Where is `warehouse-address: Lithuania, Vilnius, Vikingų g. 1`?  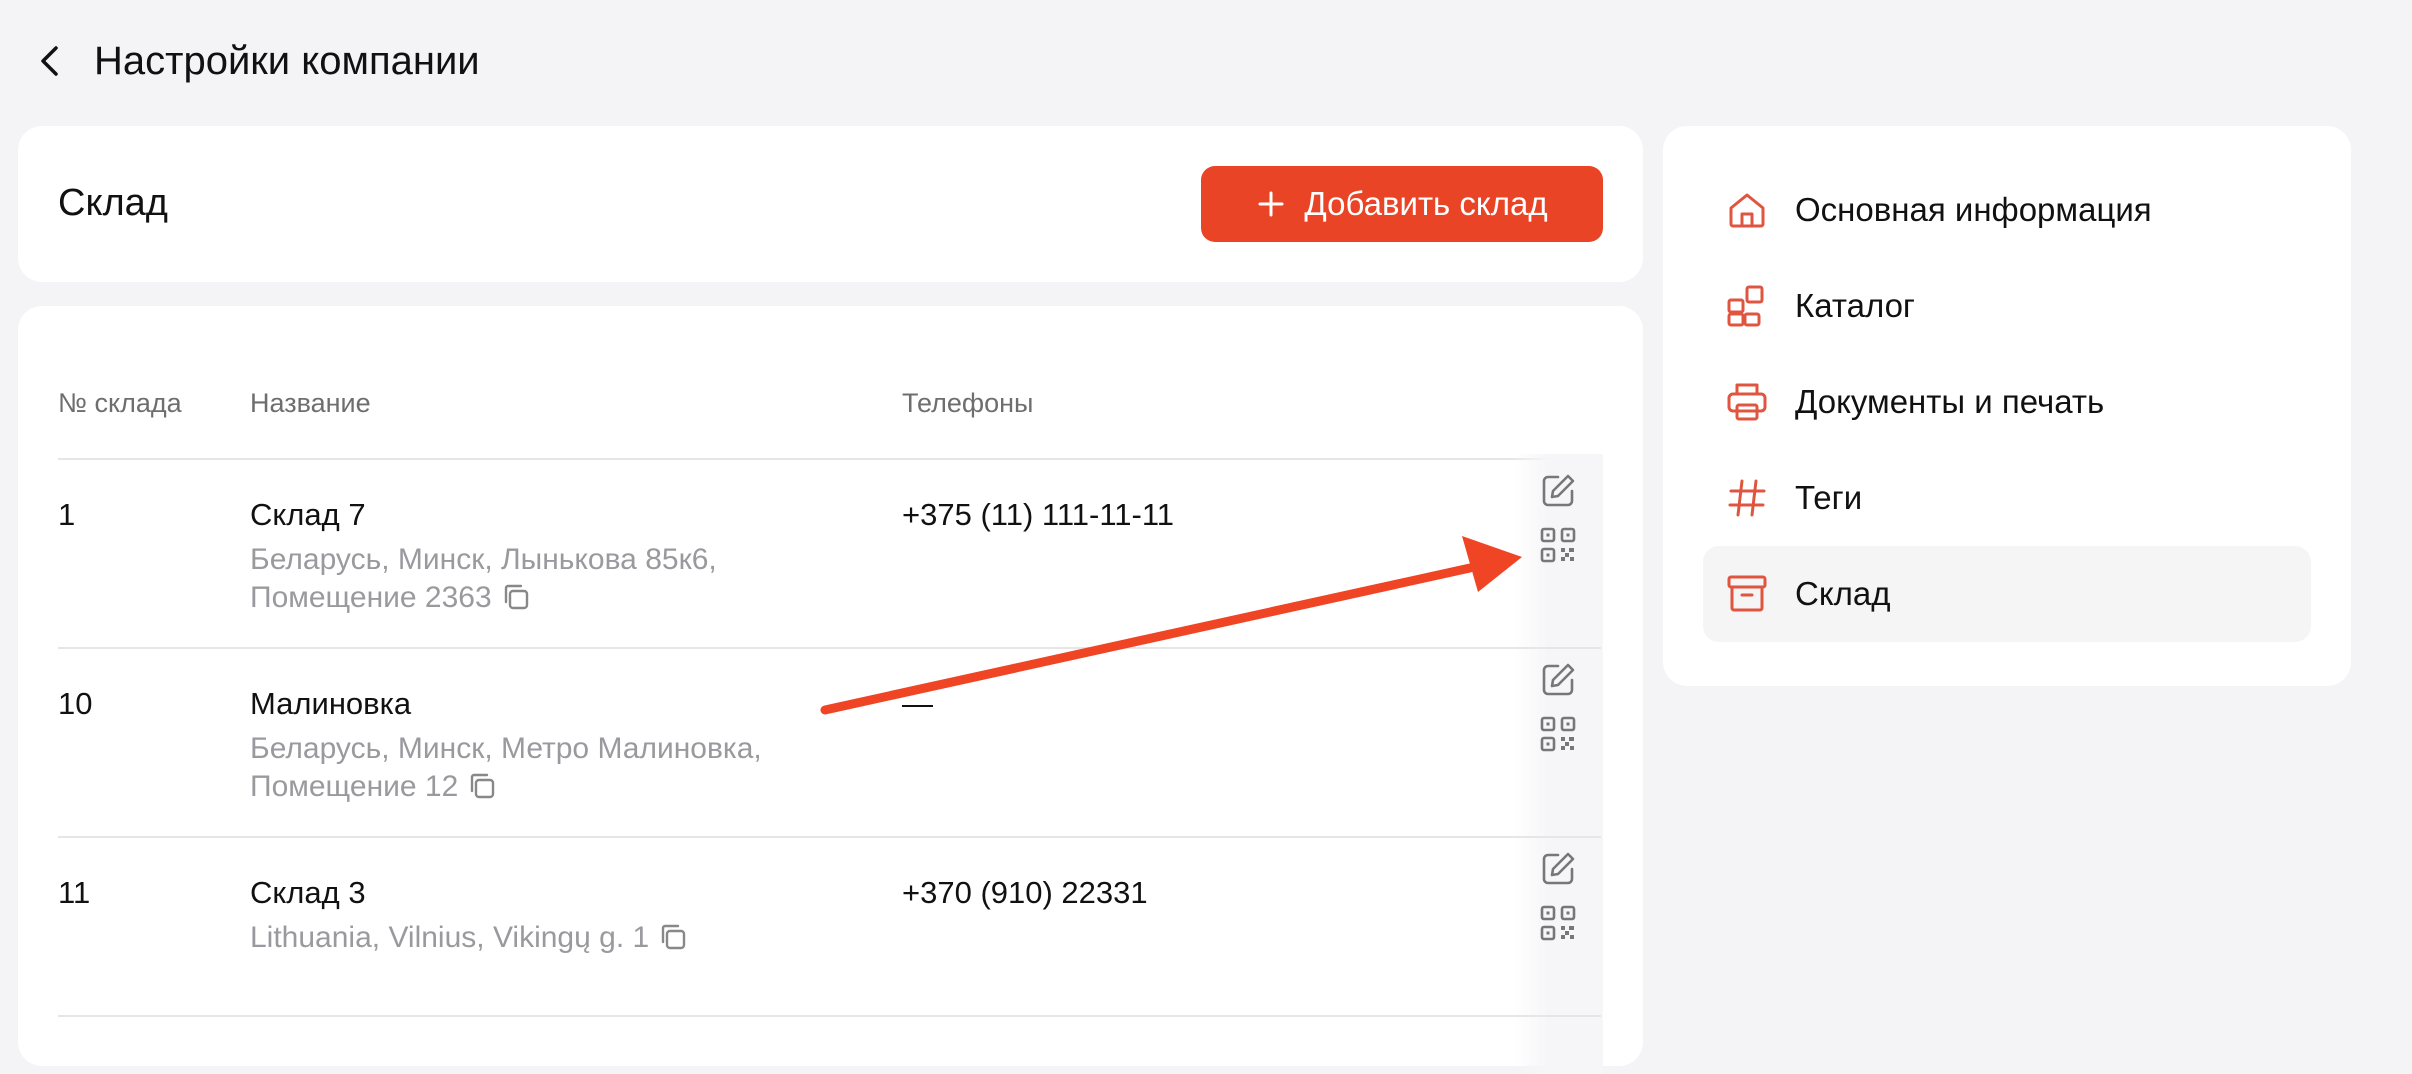
warehouse-address: Lithuania, Vilnius, Vikingų g. 1 is located at coordinates (570, 938).